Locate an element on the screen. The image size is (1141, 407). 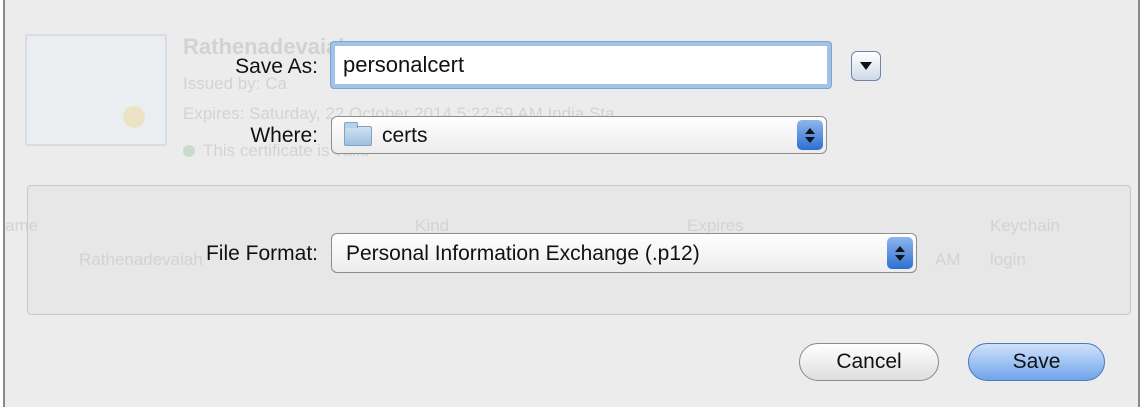
ghost-col-keychain: Keychain is located at coordinates (1025, 225).